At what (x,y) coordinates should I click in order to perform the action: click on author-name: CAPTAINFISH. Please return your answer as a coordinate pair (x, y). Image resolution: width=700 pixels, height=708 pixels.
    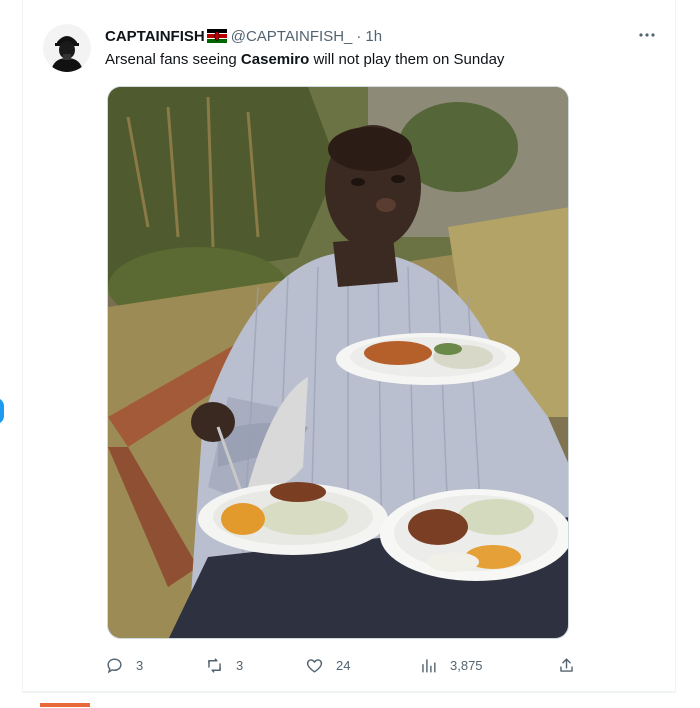
    Looking at the image, I should click on (155, 36).